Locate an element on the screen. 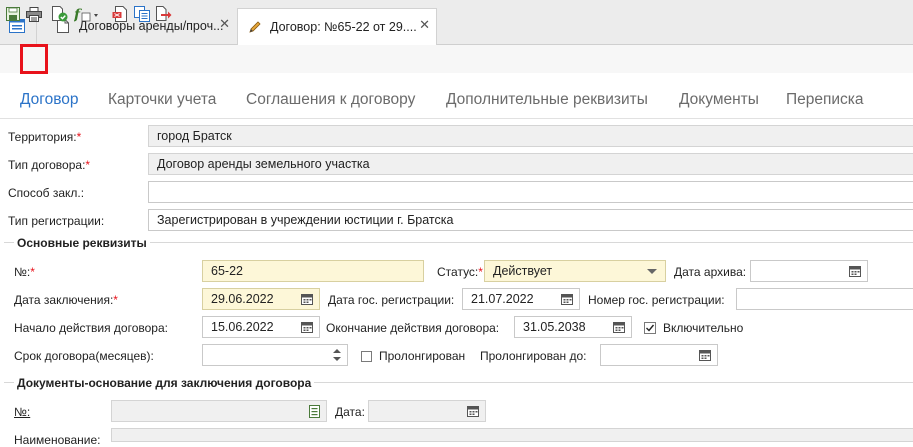 The width and height of the screenshot is (913, 447). document-delete-icon is located at coordinates (119, 14).